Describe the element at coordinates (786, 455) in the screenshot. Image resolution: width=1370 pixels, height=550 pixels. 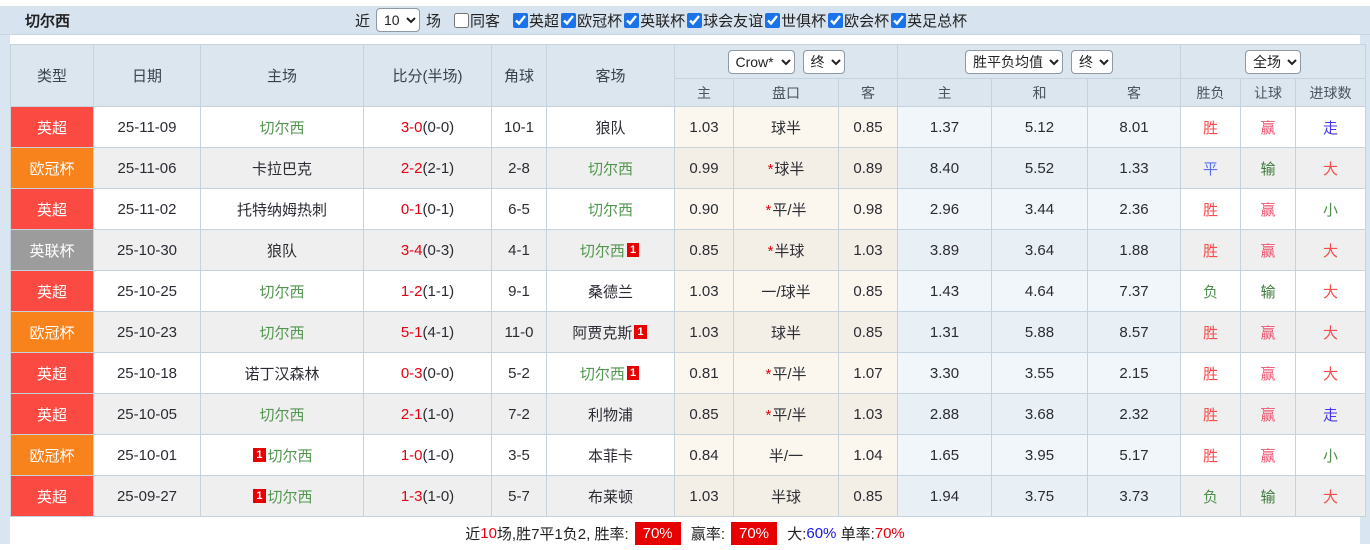
I see `cell-handicap: 半/一` at that location.